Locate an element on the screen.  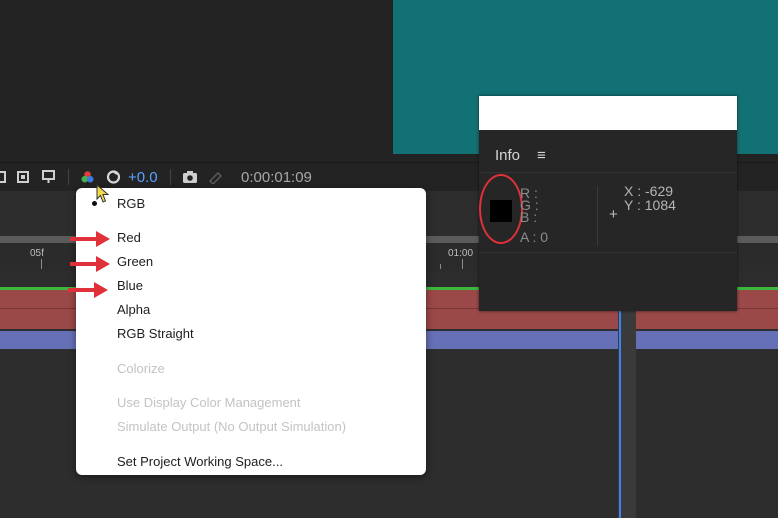
crosshair-icon: + is located at coordinates (613, 214).